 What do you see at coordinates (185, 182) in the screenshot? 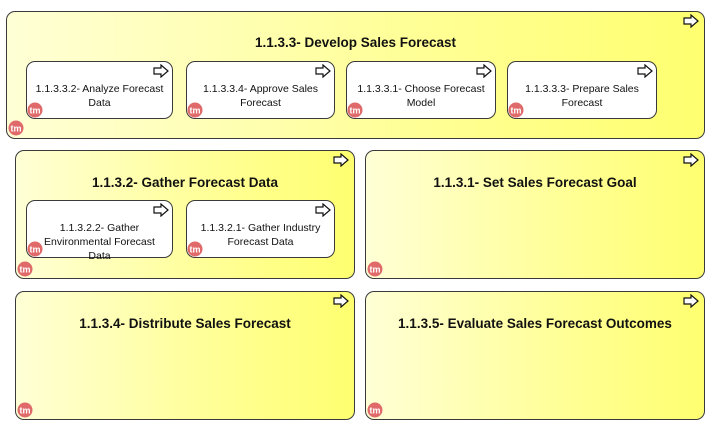
I see `group-title: 1.1.3.2- Gather Forecast Data` at bounding box center [185, 182].